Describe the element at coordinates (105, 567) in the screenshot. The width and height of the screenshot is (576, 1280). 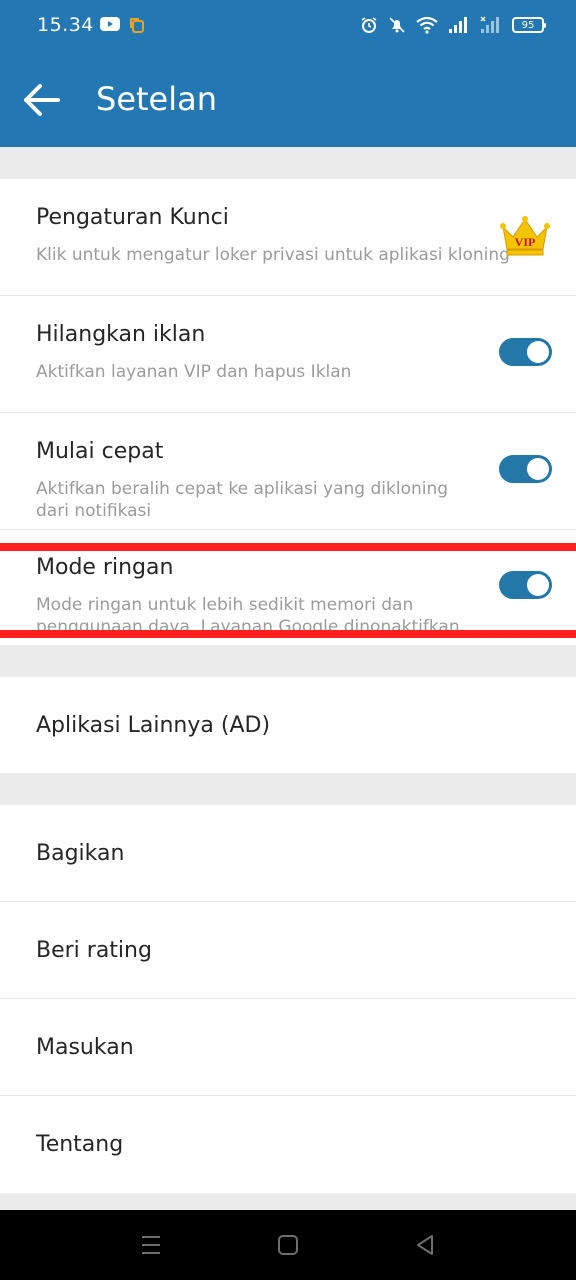
I see `setting-title: Mode ringan` at that location.